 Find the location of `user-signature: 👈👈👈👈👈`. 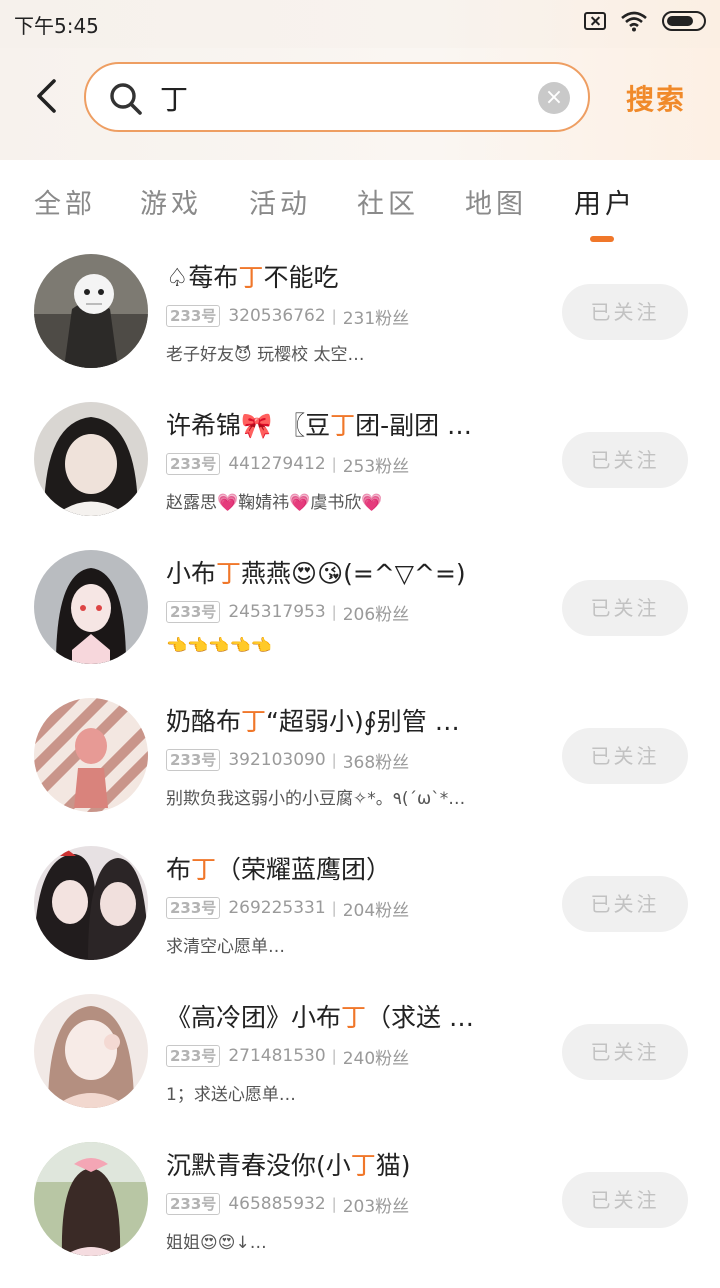

user-signature: 👈👈👈👈👈 is located at coordinates (219, 646).